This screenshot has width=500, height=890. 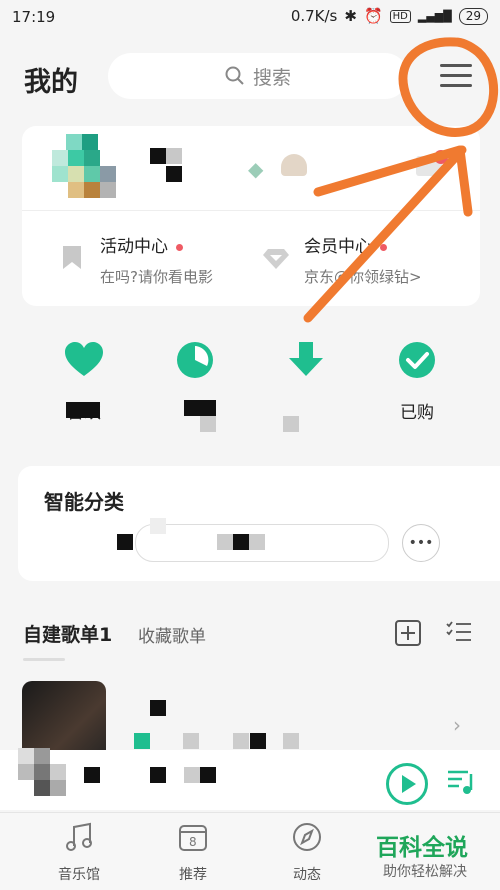 What do you see at coordinates (393, 181) in the screenshot?
I see `annotation-arrowhead` at bounding box center [393, 181].